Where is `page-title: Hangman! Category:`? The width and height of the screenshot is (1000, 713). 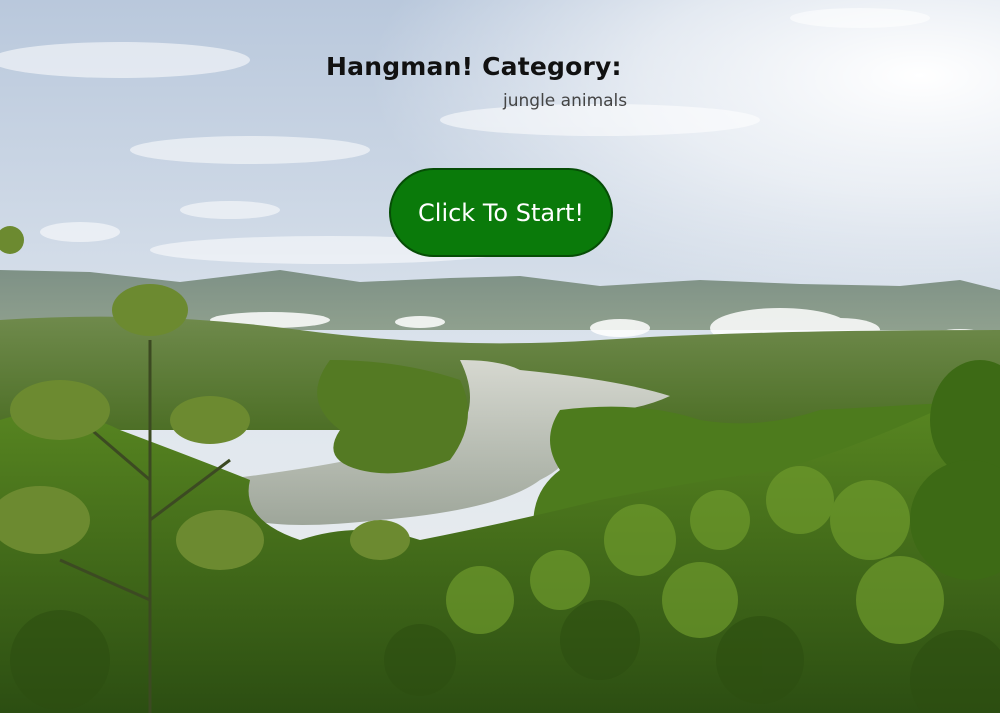 page-title: Hangman! Category: is located at coordinates (474, 66).